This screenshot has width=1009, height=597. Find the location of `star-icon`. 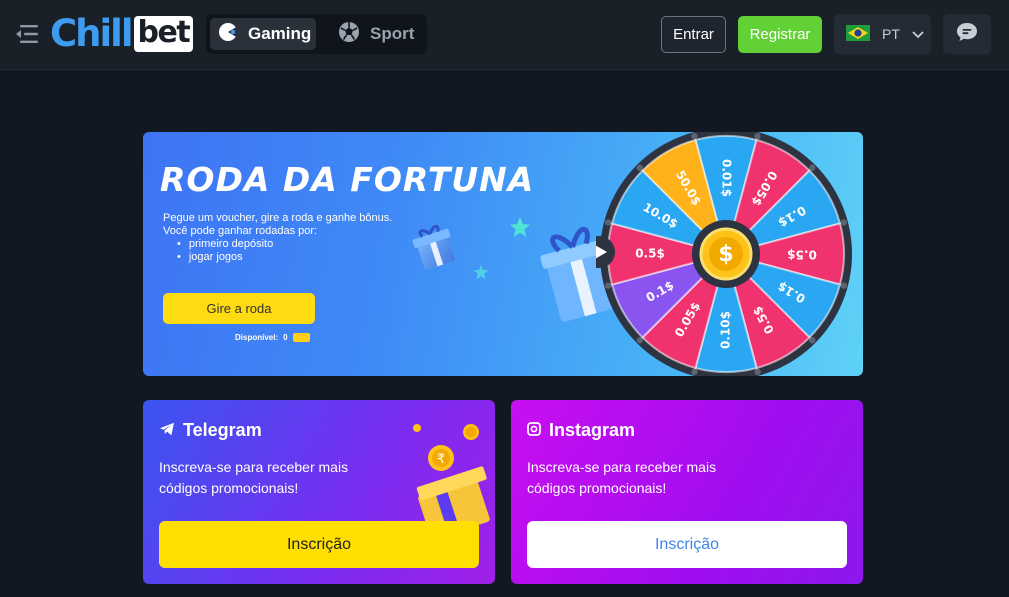

star-icon is located at coordinates (520, 227).